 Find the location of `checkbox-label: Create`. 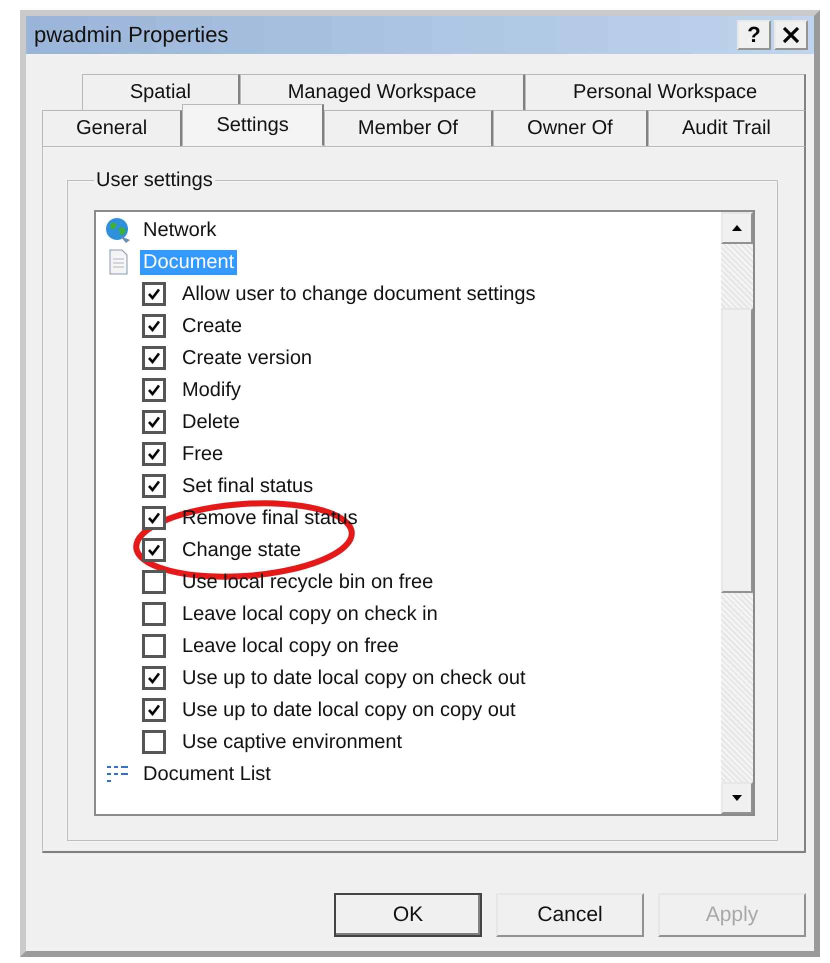

checkbox-label: Create is located at coordinates (212, 326).